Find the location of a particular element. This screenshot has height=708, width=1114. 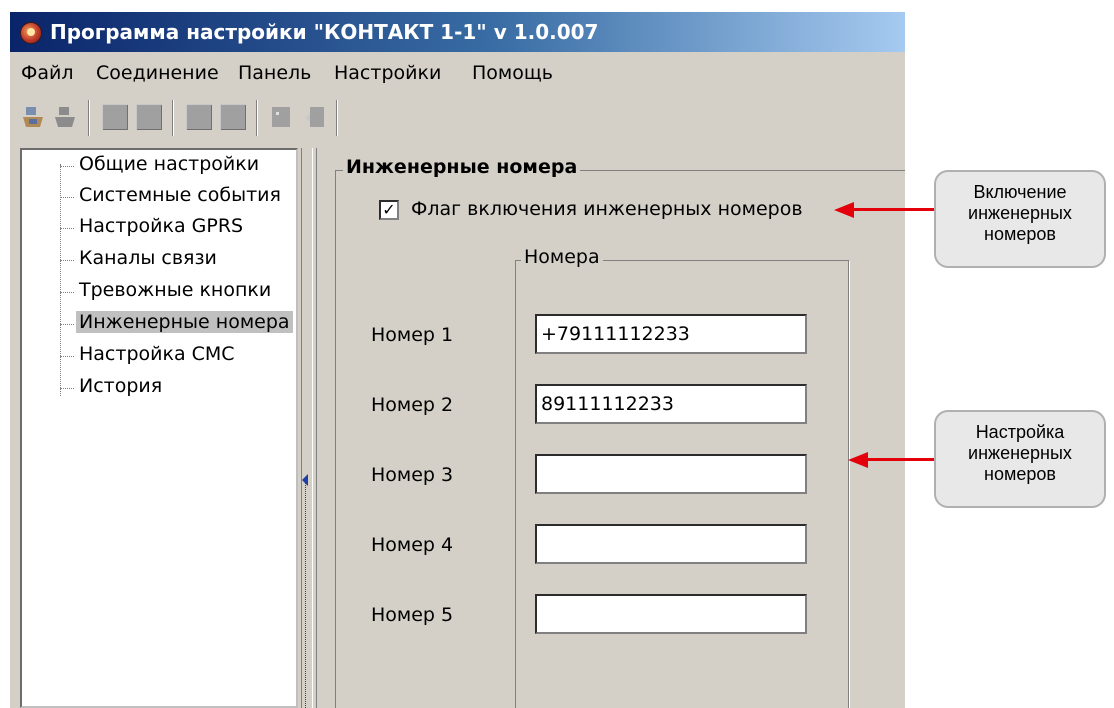

callout-line: Настройка is located at coordinates (1020, 432).